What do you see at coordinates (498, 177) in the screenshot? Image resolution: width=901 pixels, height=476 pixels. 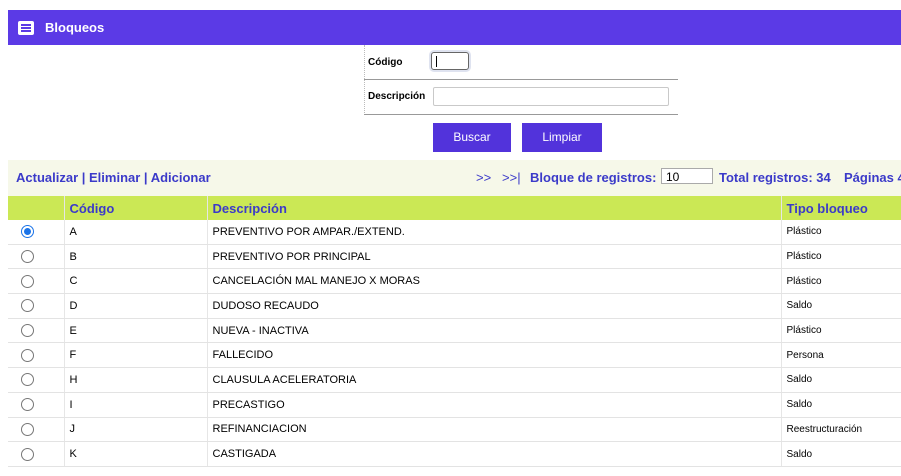 I see `pagination-nav: >> >>|` at bounding box center [498, 177].